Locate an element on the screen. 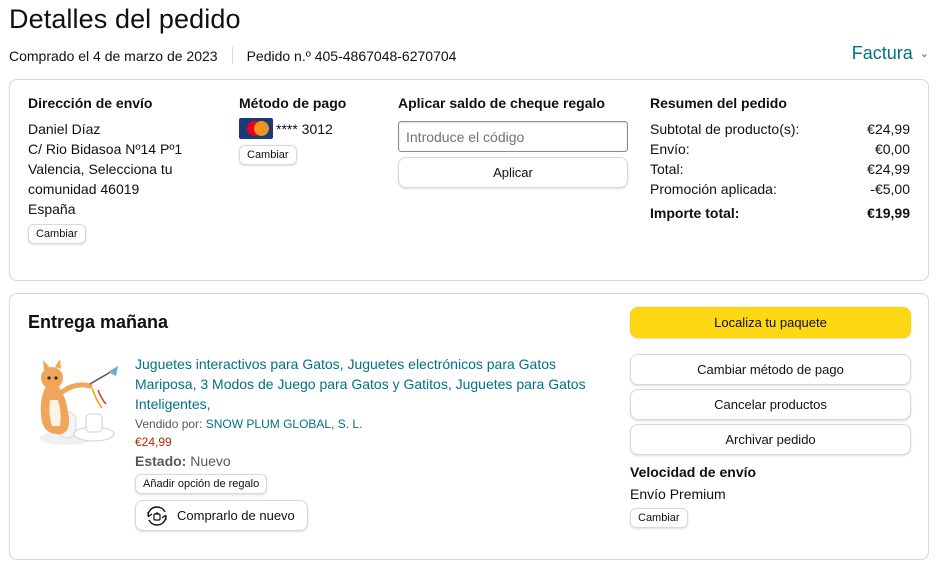  address-line: Valencia, Selecciona tu comunidad 46019 is located at coordinates (100, 179).